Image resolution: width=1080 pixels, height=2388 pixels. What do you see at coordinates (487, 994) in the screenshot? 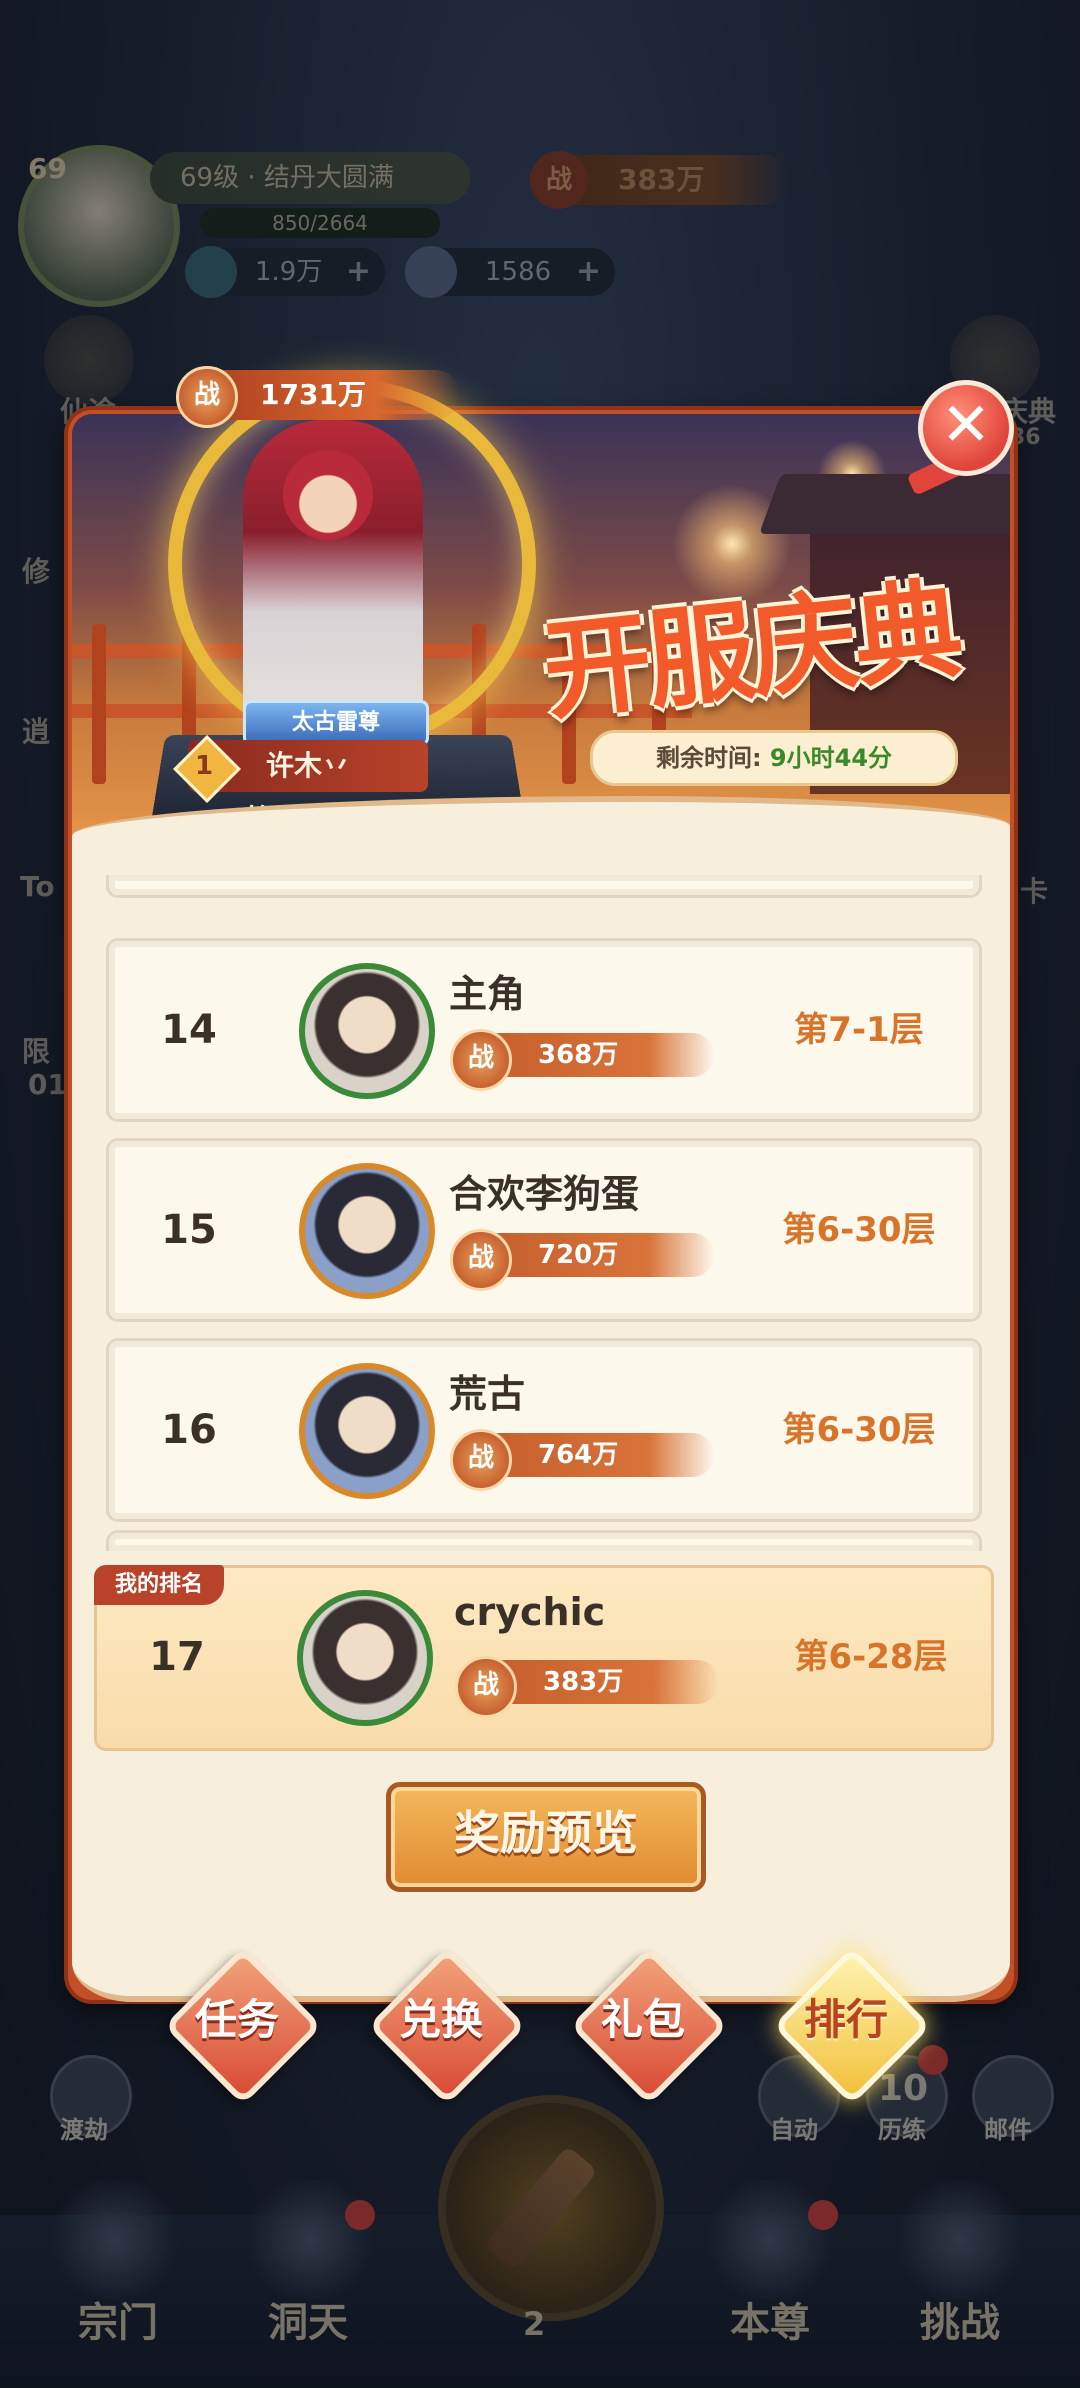
I see `row-player-name: 主角` at bounding box center [487, 994].